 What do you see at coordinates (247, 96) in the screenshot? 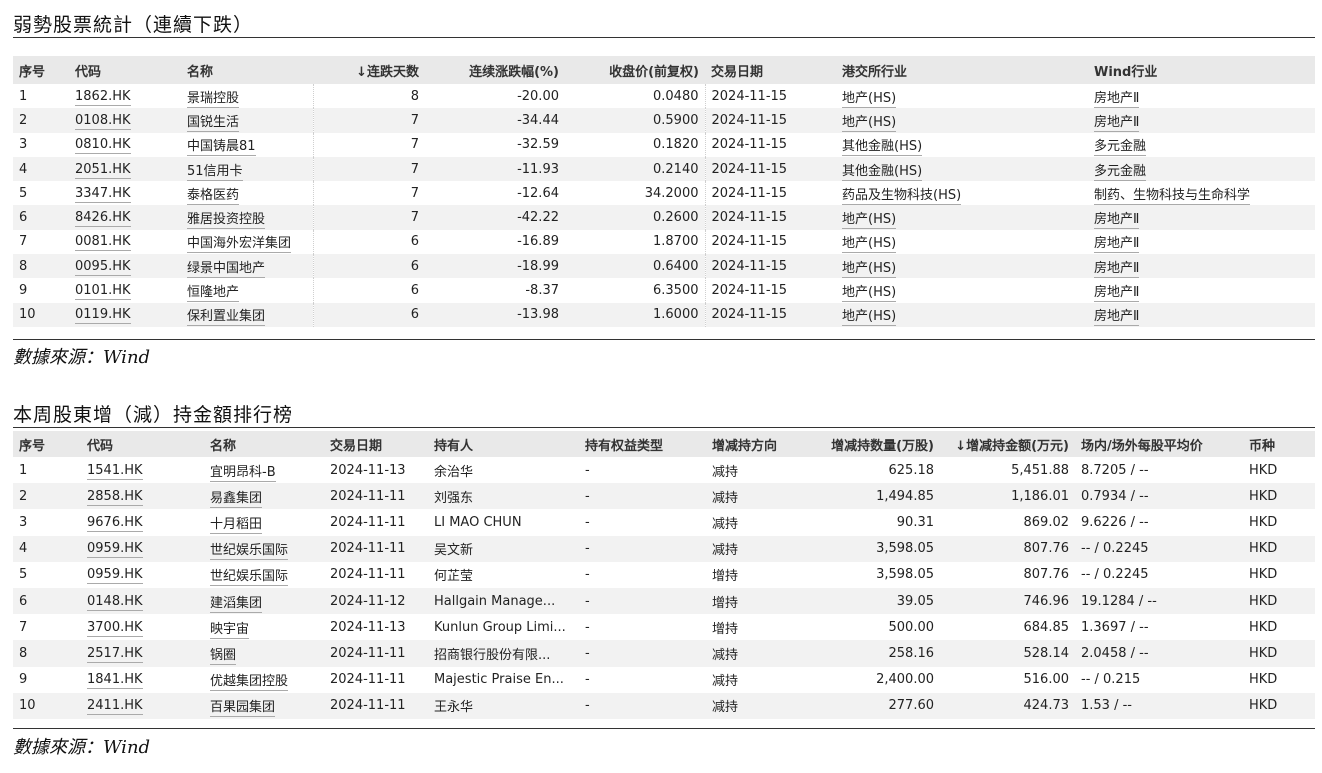
I see `stock-name-link-cell: 景瑞控股` at bounding box center [247, 96].